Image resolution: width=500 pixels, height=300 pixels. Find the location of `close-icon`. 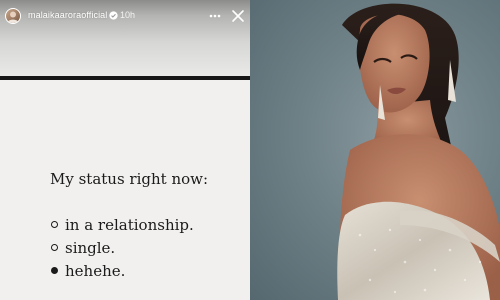

close-icon is located at coordinates (238, 16).